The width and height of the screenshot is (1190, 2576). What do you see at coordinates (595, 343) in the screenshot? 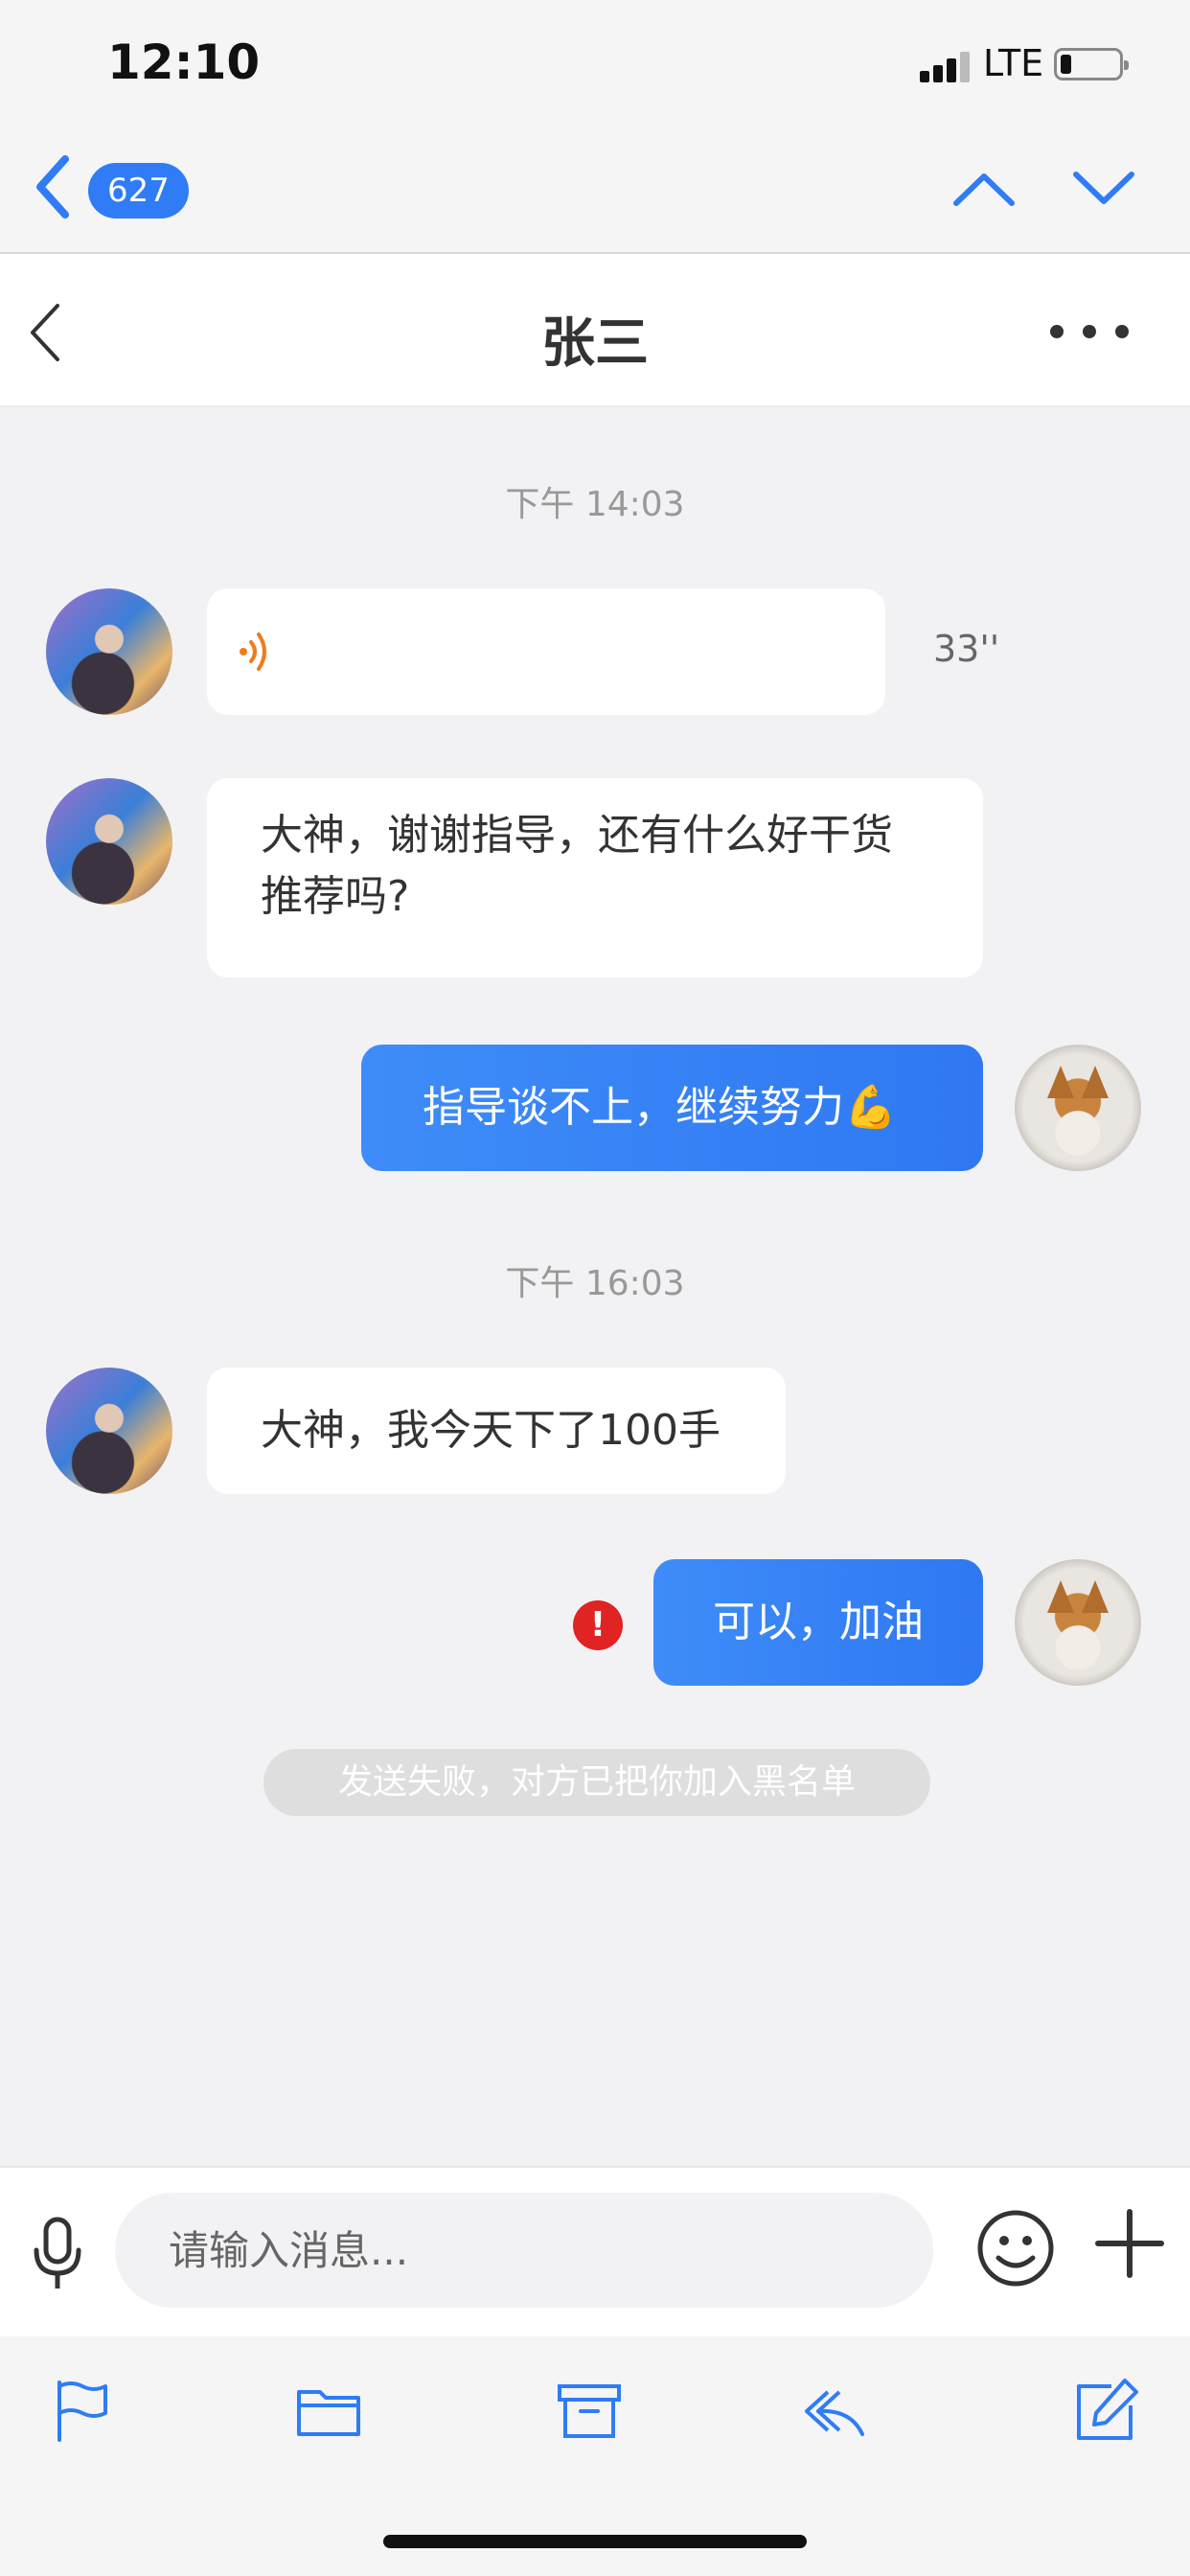
I see `contact-name: 张三` at bounding box center [595, 343].